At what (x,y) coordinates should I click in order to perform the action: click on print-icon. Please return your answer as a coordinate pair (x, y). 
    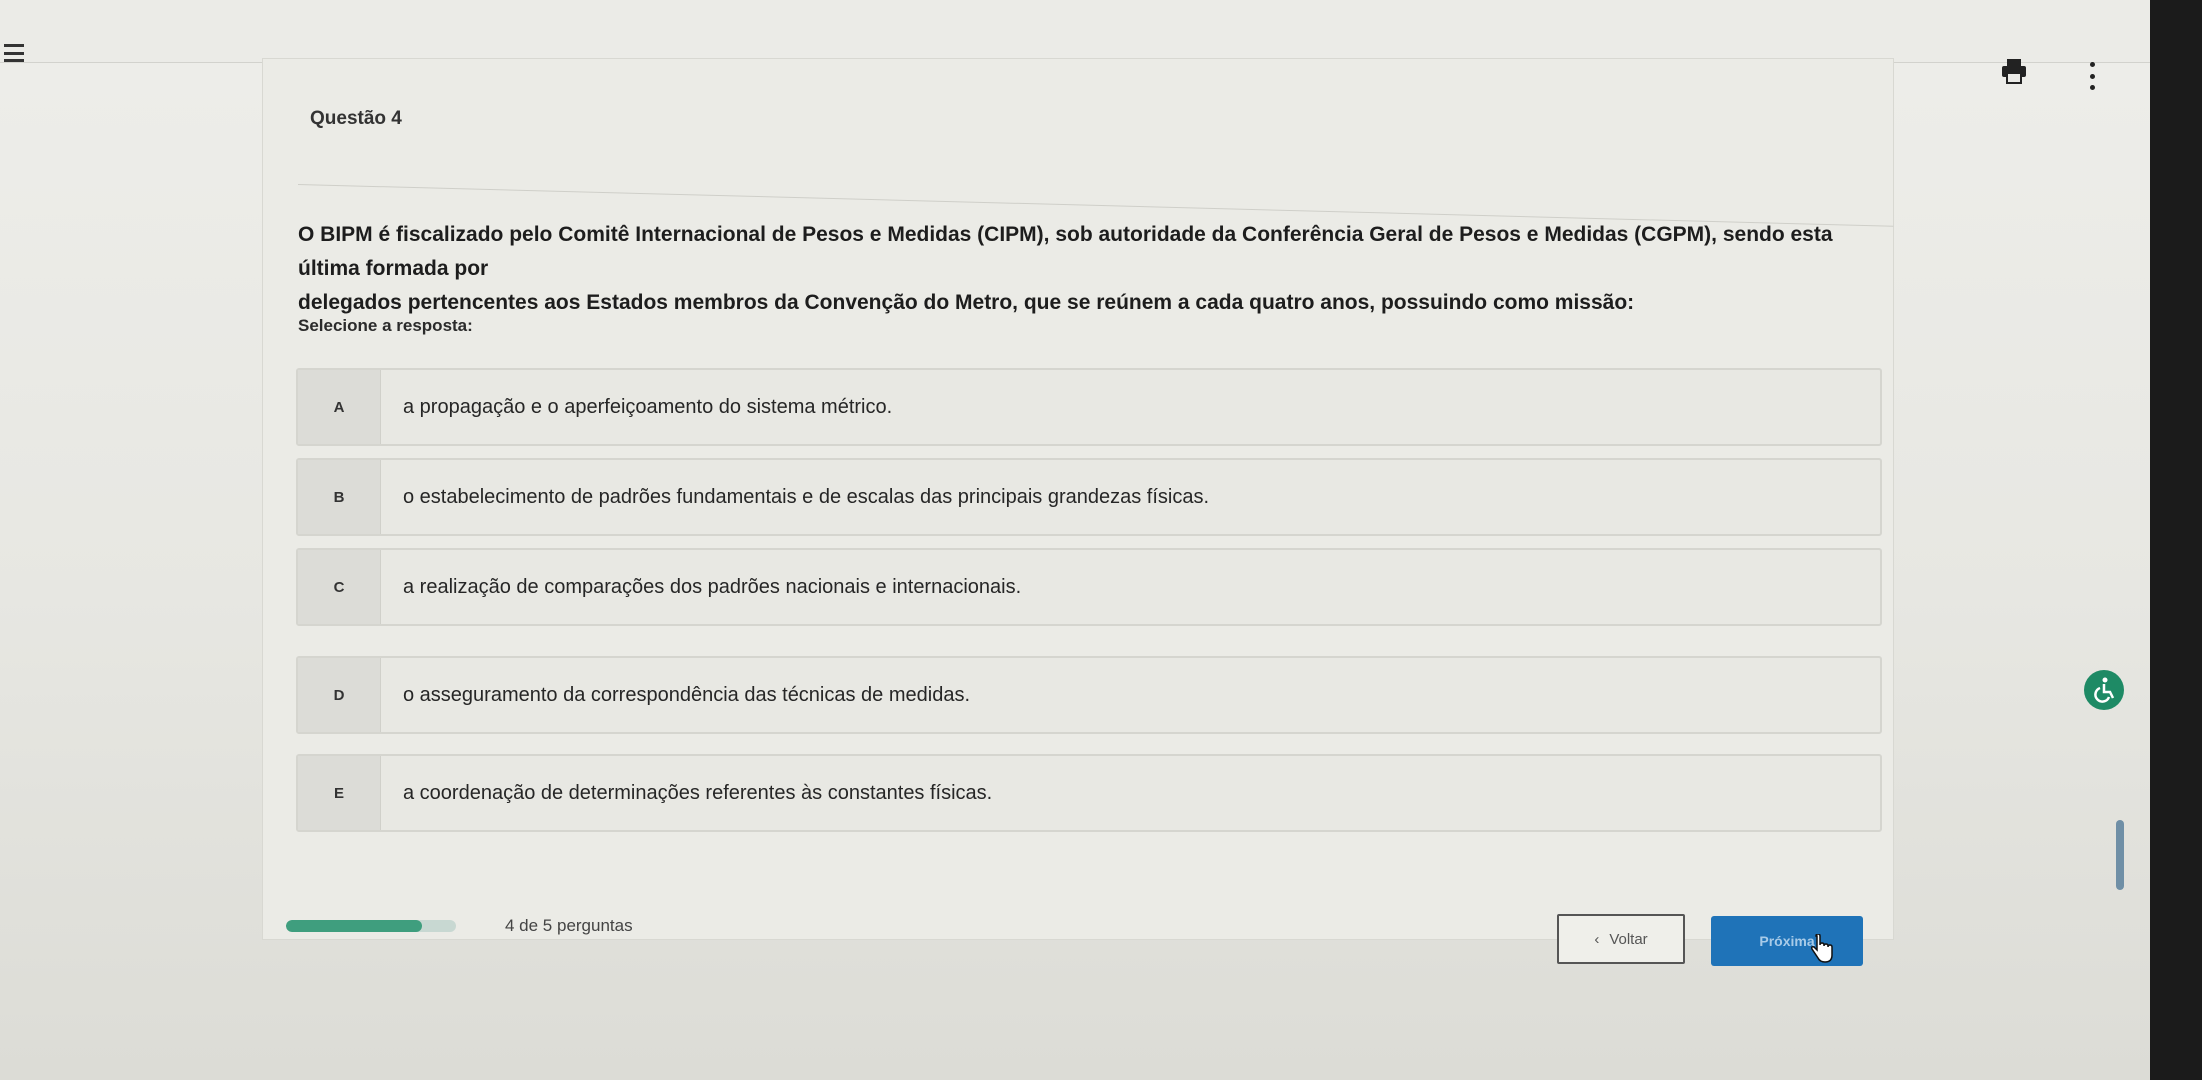
    Looking at the image, I should click on (2014, 71).